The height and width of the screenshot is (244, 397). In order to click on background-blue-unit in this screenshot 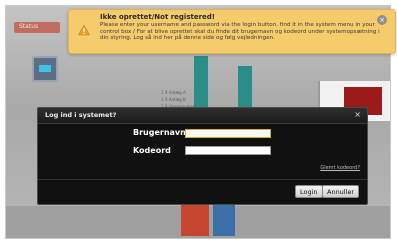, I will do `click(224, 219)`.